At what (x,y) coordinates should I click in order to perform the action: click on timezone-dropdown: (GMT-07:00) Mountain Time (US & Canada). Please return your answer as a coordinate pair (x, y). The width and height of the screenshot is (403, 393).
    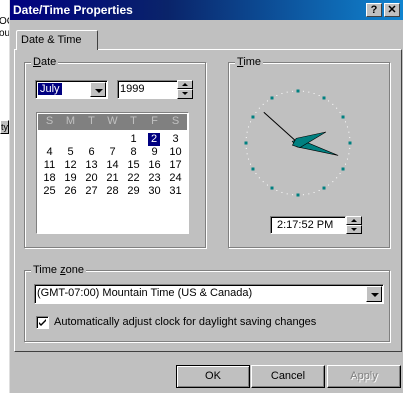
    Looking at the image, I should click on (209, 294).